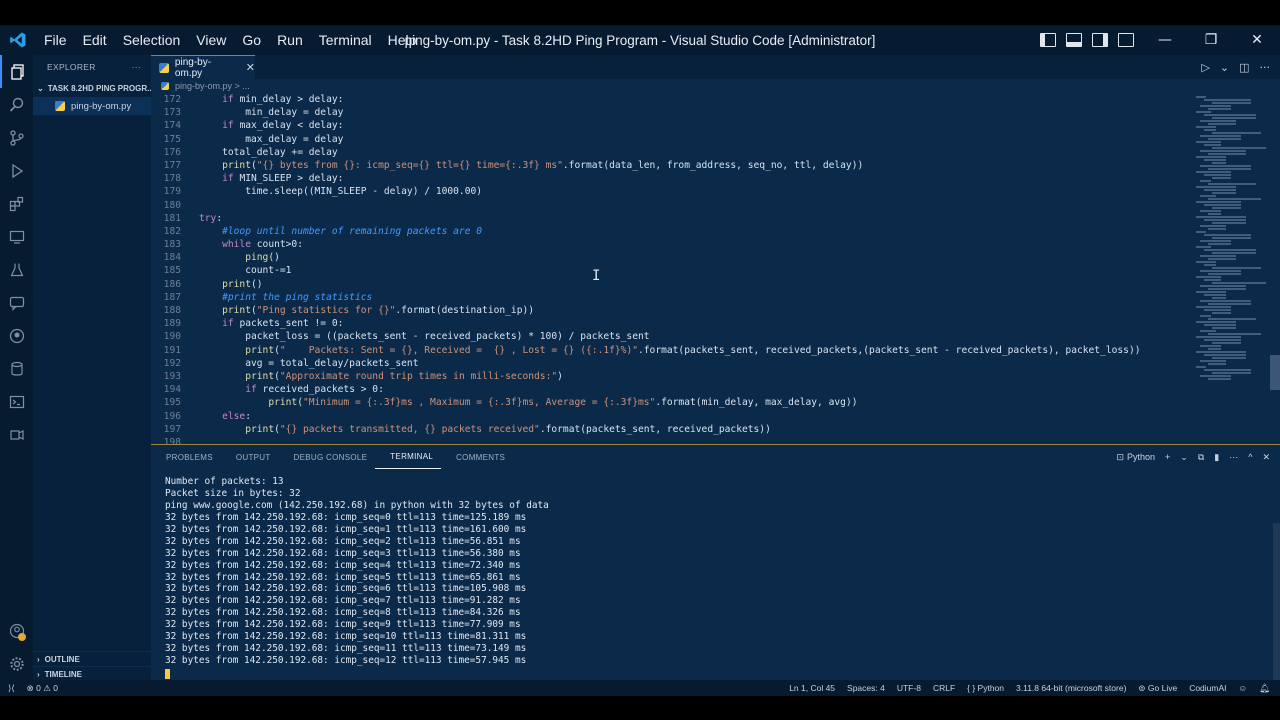 The width and height of the screenshot is (1280, 720). I want to click on code-line: 187 #print the ping statistics, so click(671, 297).